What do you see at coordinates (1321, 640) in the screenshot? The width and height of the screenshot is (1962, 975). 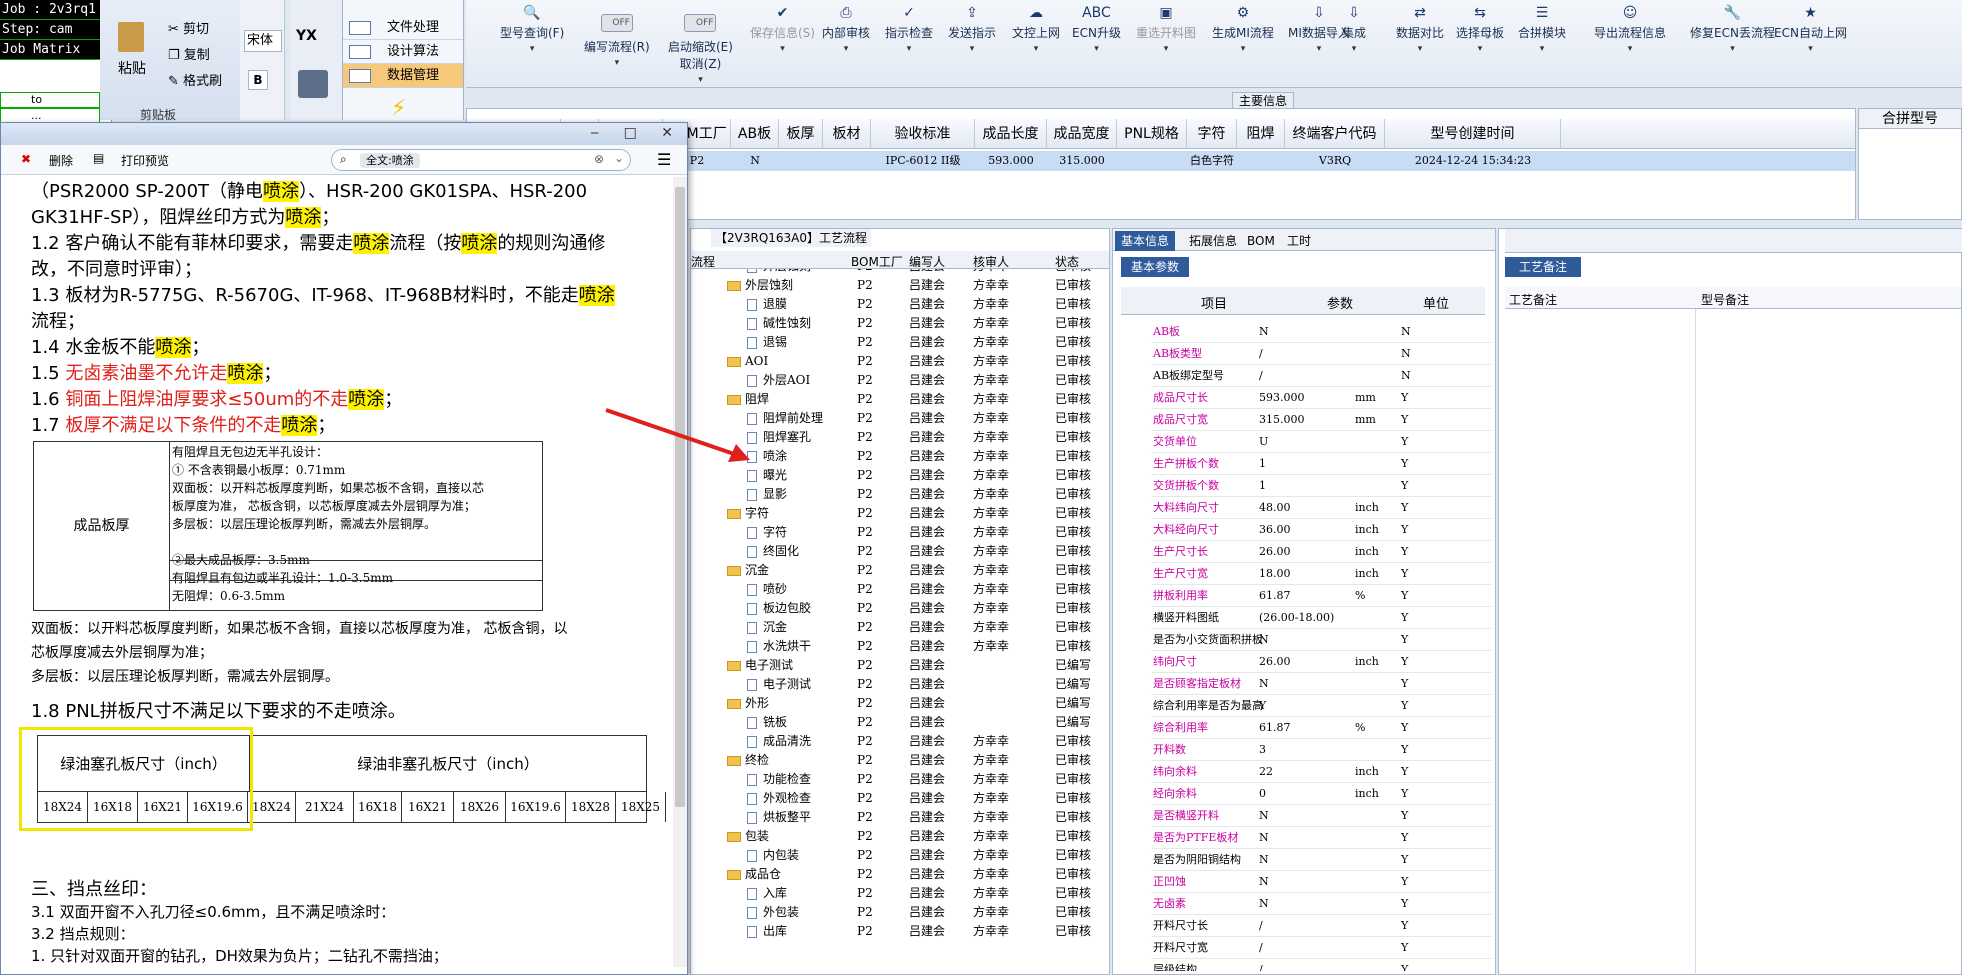 I see `param-row: 是否为小交货面积拼板 N Y` at bounding box center [1321, 640].